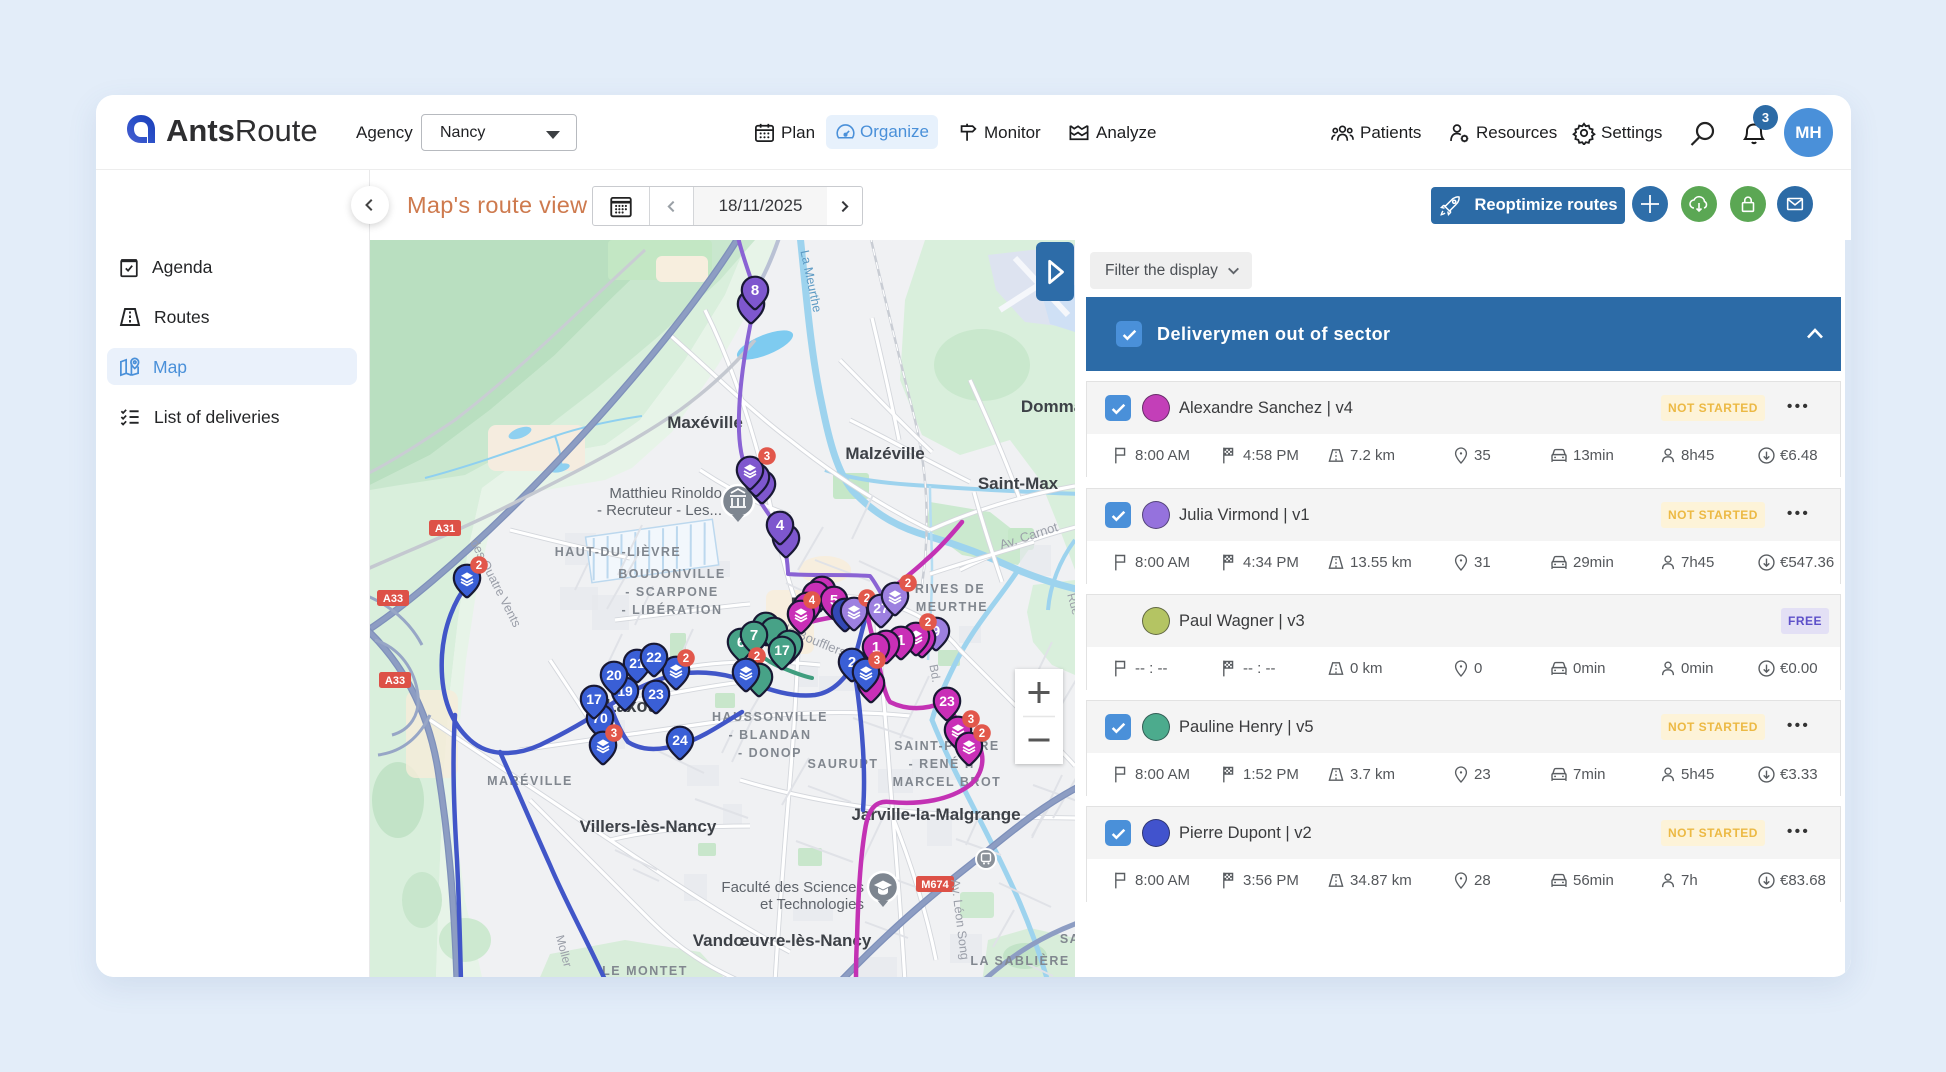 The height and width of the screenshot is (1072, 1946). I want to click on svg-text: RIVES DE, so click(950, 589).